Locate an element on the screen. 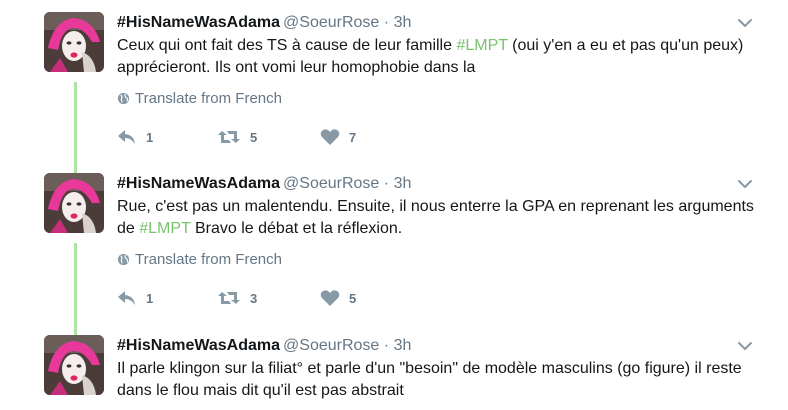 The image size is (788, 410). tweet-text-part: Bravo le débat et la réflexion. is located at coordinates (296, 228).